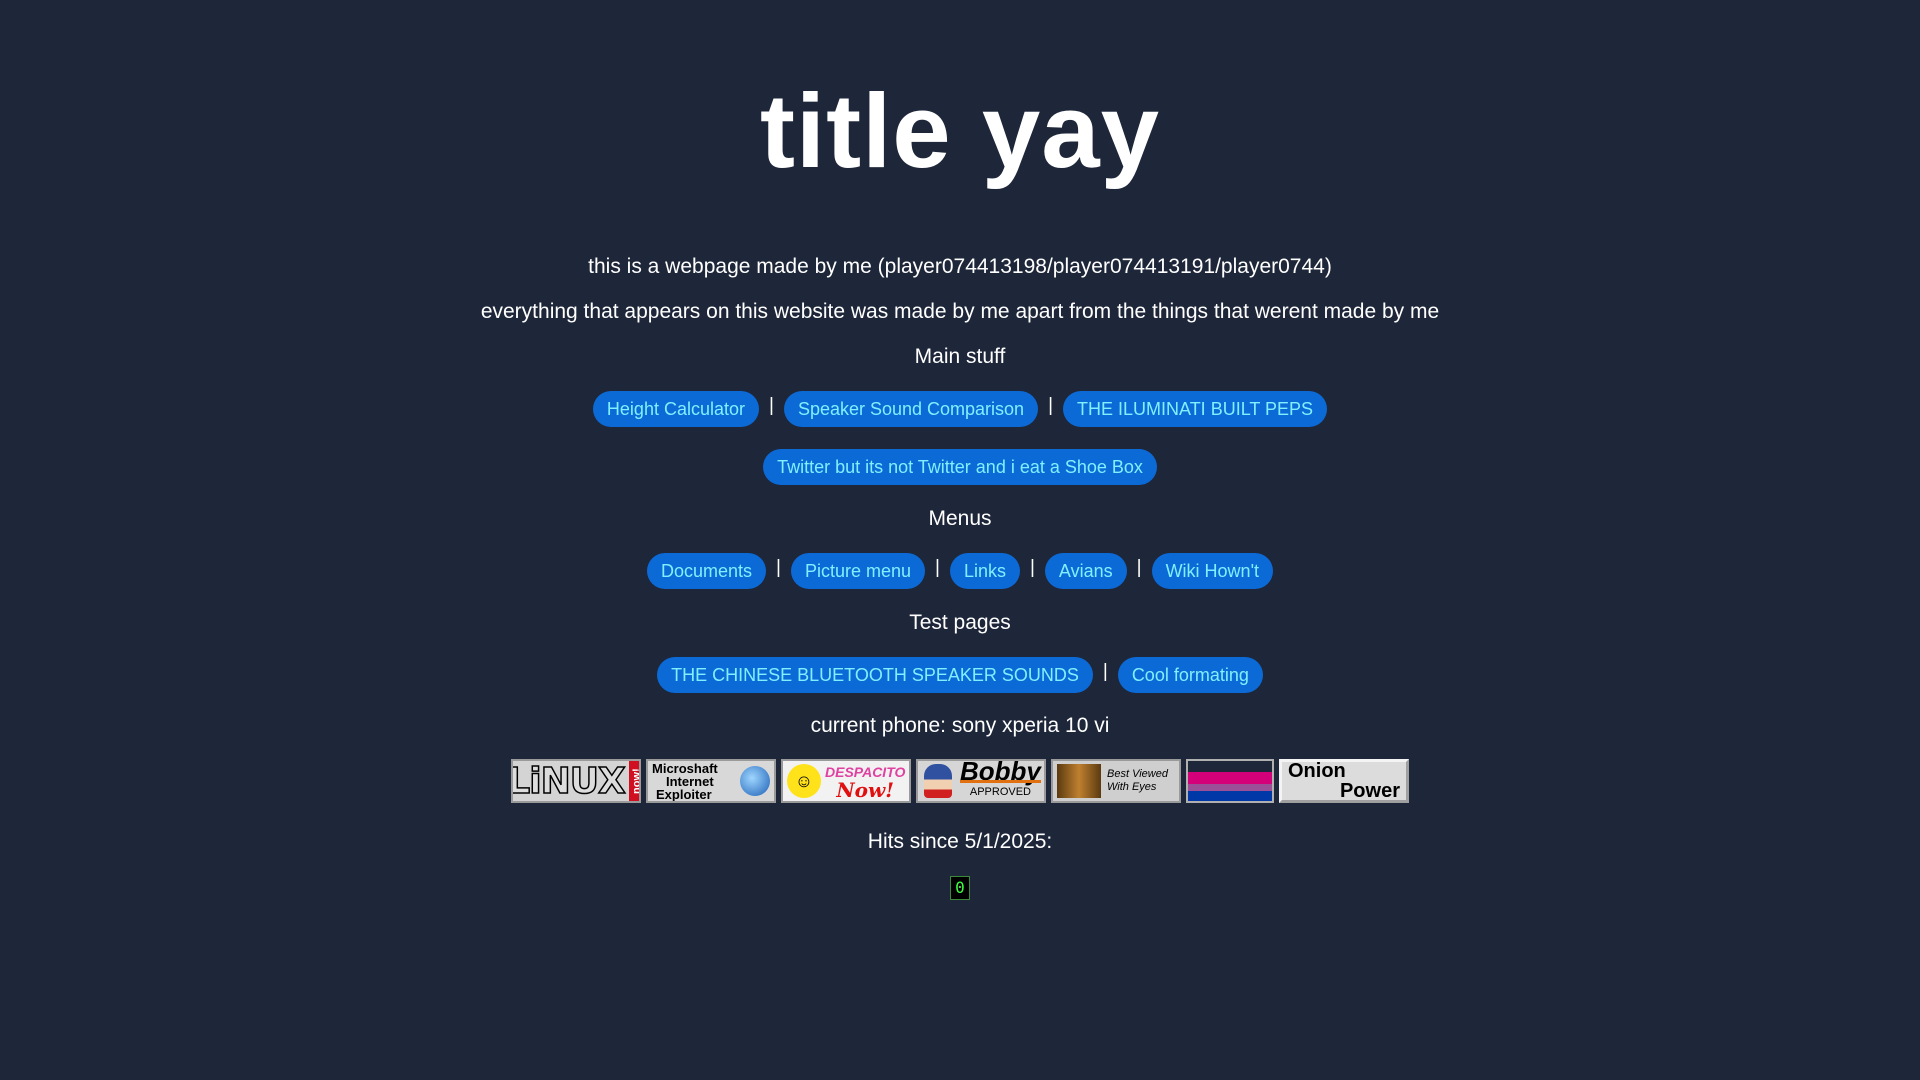 This screenshot has width=1920, height=1080. I want to click on height-calculator-button: Height Calculator, so click(675, 409).